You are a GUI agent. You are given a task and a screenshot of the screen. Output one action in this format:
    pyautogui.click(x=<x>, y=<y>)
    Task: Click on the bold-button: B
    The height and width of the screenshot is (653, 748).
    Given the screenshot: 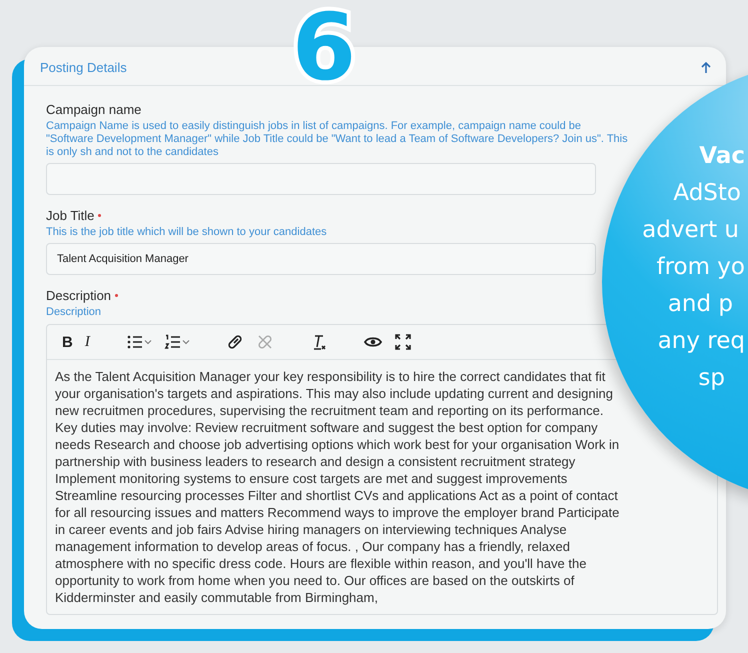 What is the action you would take?
    pyautogui.click(x=67, y=342)
    